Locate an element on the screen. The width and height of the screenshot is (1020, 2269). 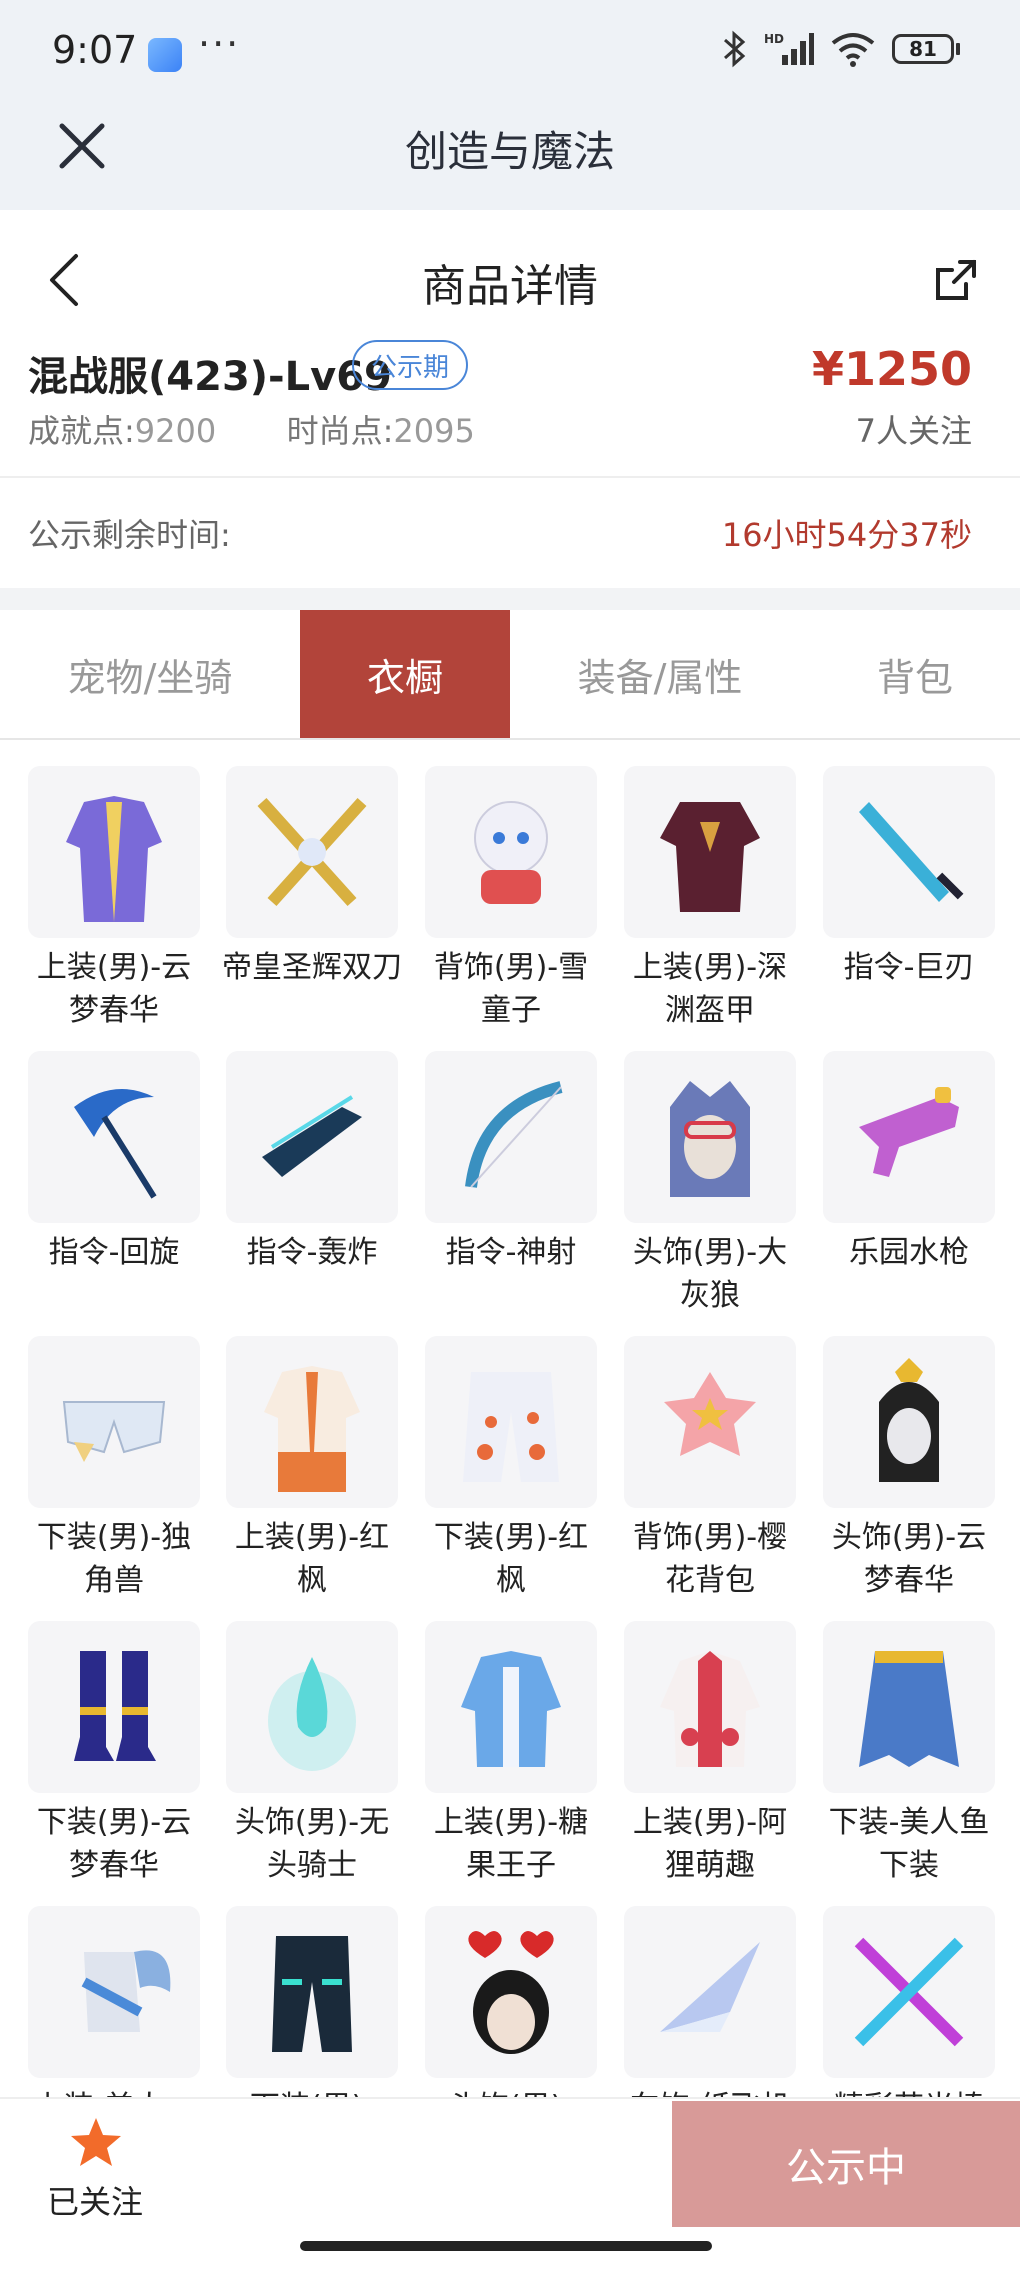
share-icon is located at coordinates (956, 280).